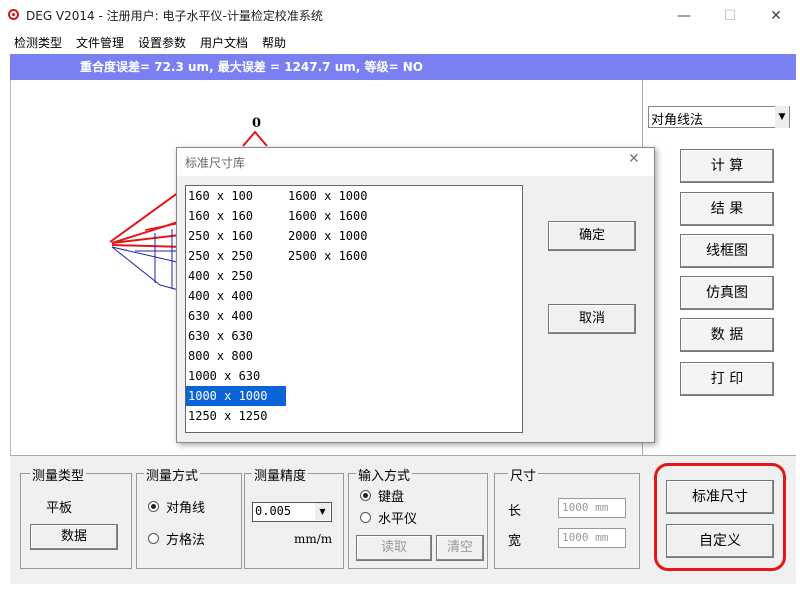 Image resolution: width=800 pixels, height=597 pixels. Describe the element at coordinates (776, 16) in the screenshot. I see `close-button: ✕` at that location.